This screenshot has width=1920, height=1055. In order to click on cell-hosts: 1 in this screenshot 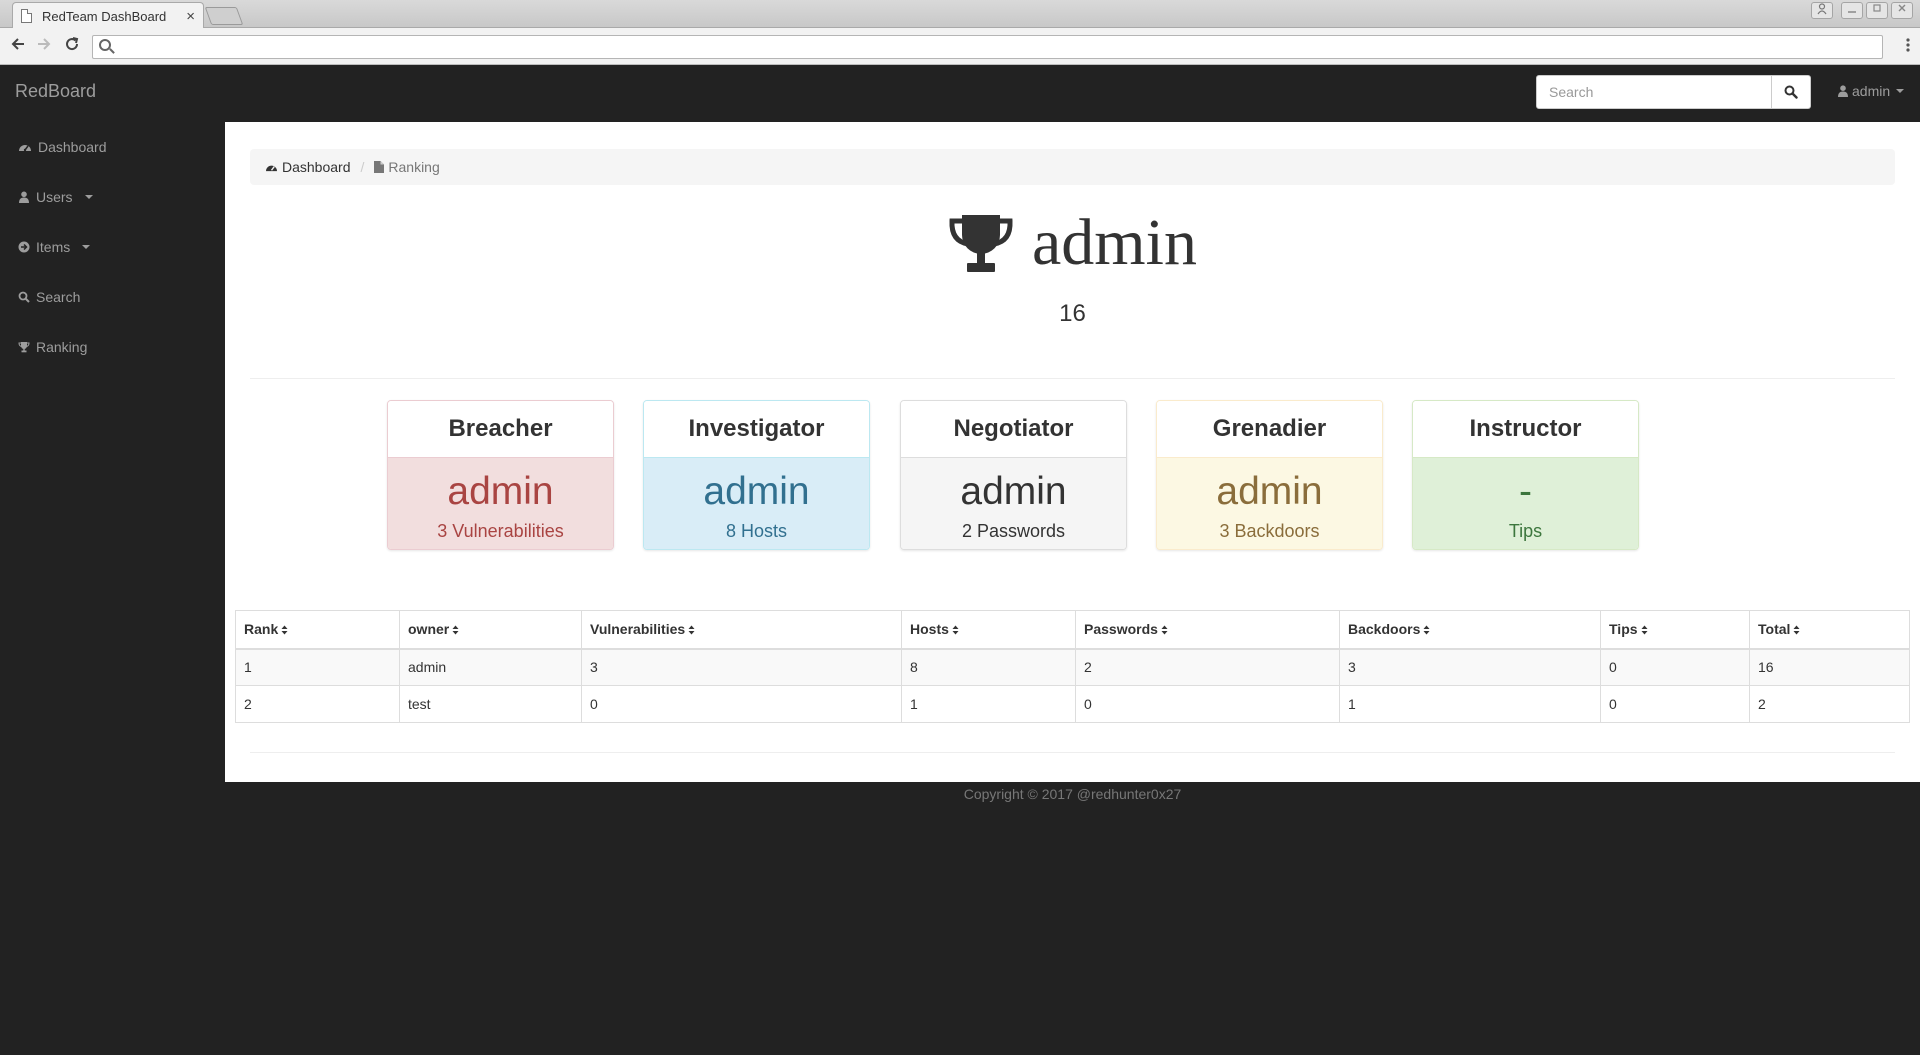, I will do `click(988, 704)`.